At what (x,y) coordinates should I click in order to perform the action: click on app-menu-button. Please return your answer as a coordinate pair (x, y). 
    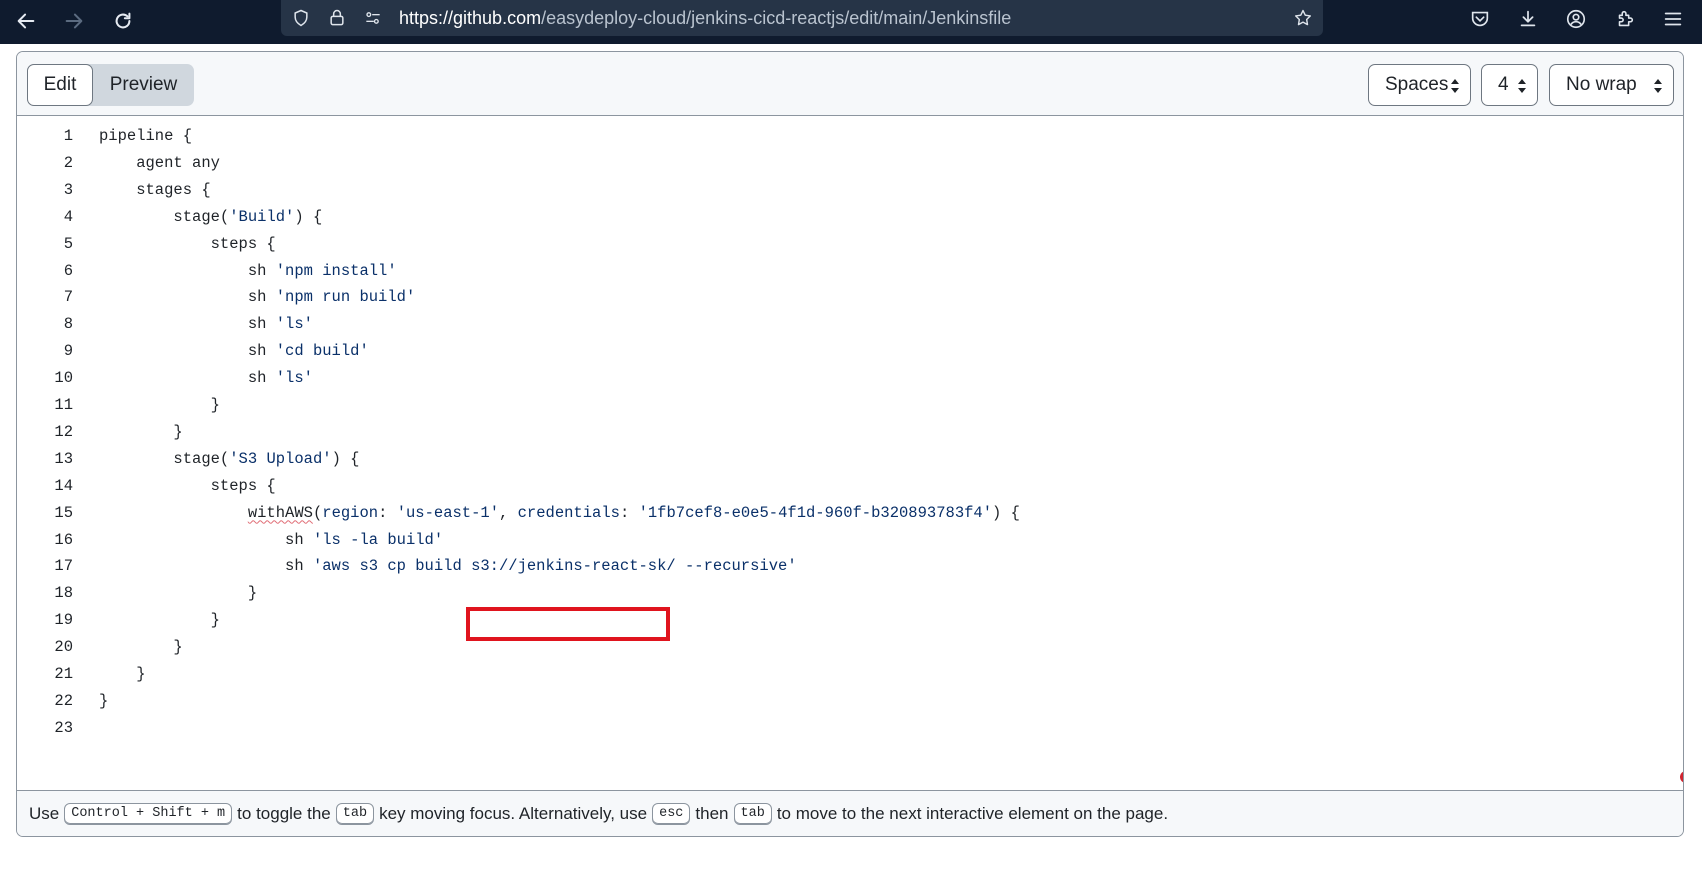
    Looking at the image, I should click on (1673, 19).